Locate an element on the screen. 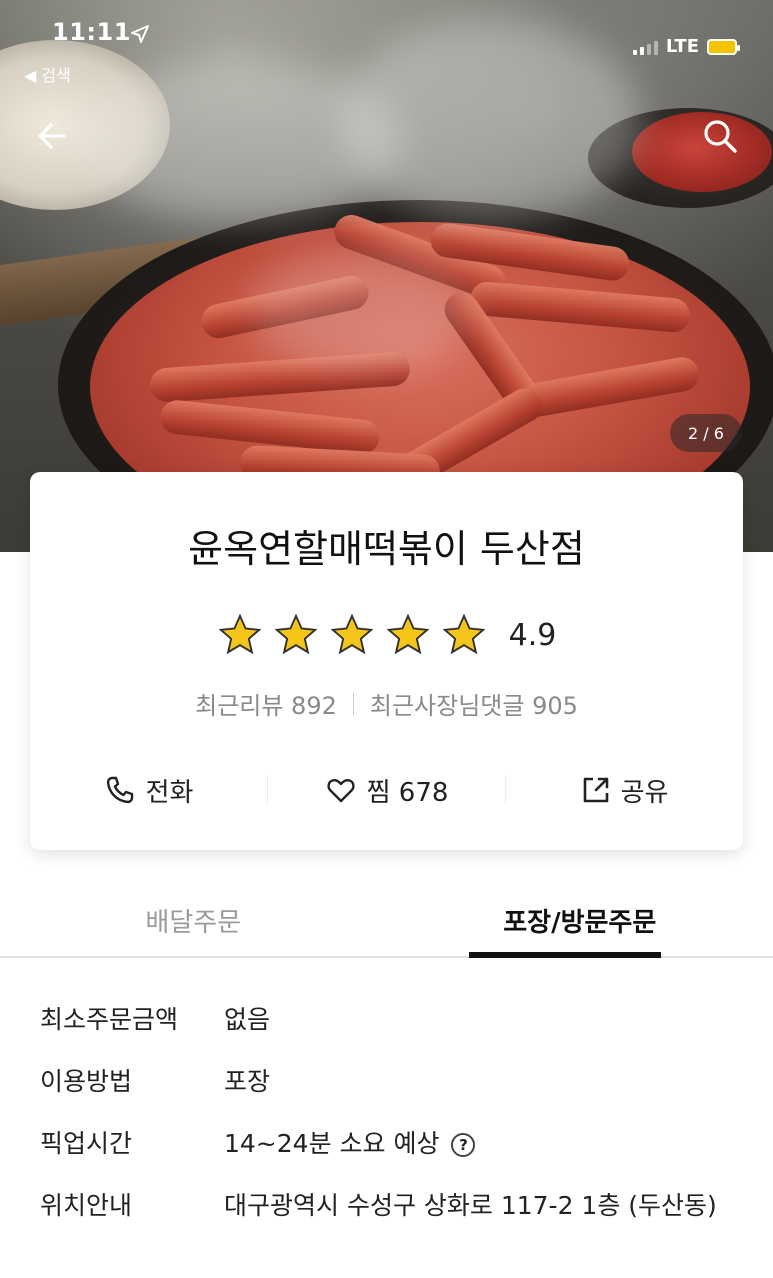  detail-label: 픽업시간 is located at coordinates (86, 1143).